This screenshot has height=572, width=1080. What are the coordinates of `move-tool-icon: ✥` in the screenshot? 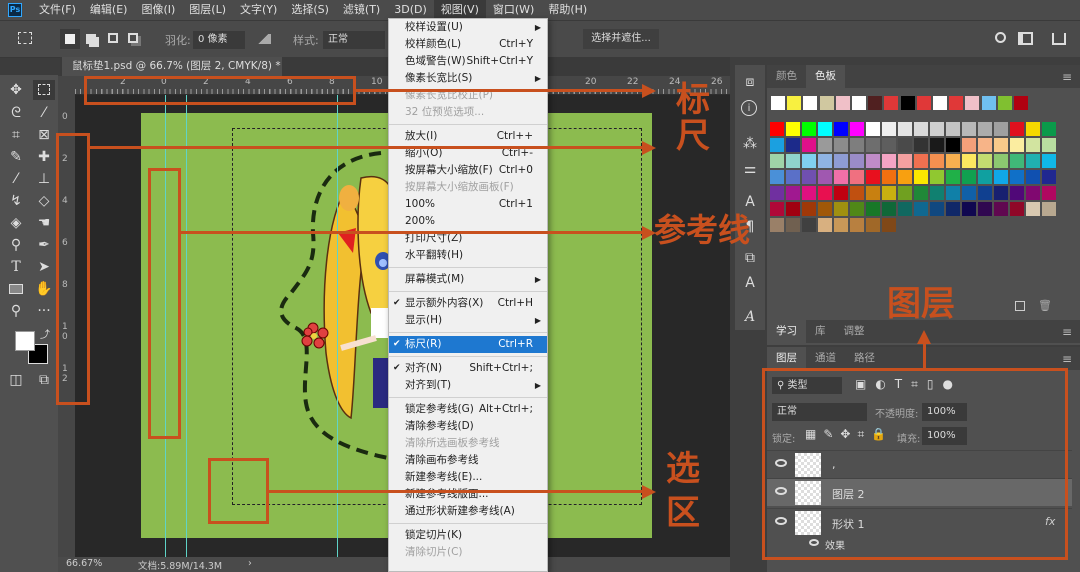 It's located at (16, 90).